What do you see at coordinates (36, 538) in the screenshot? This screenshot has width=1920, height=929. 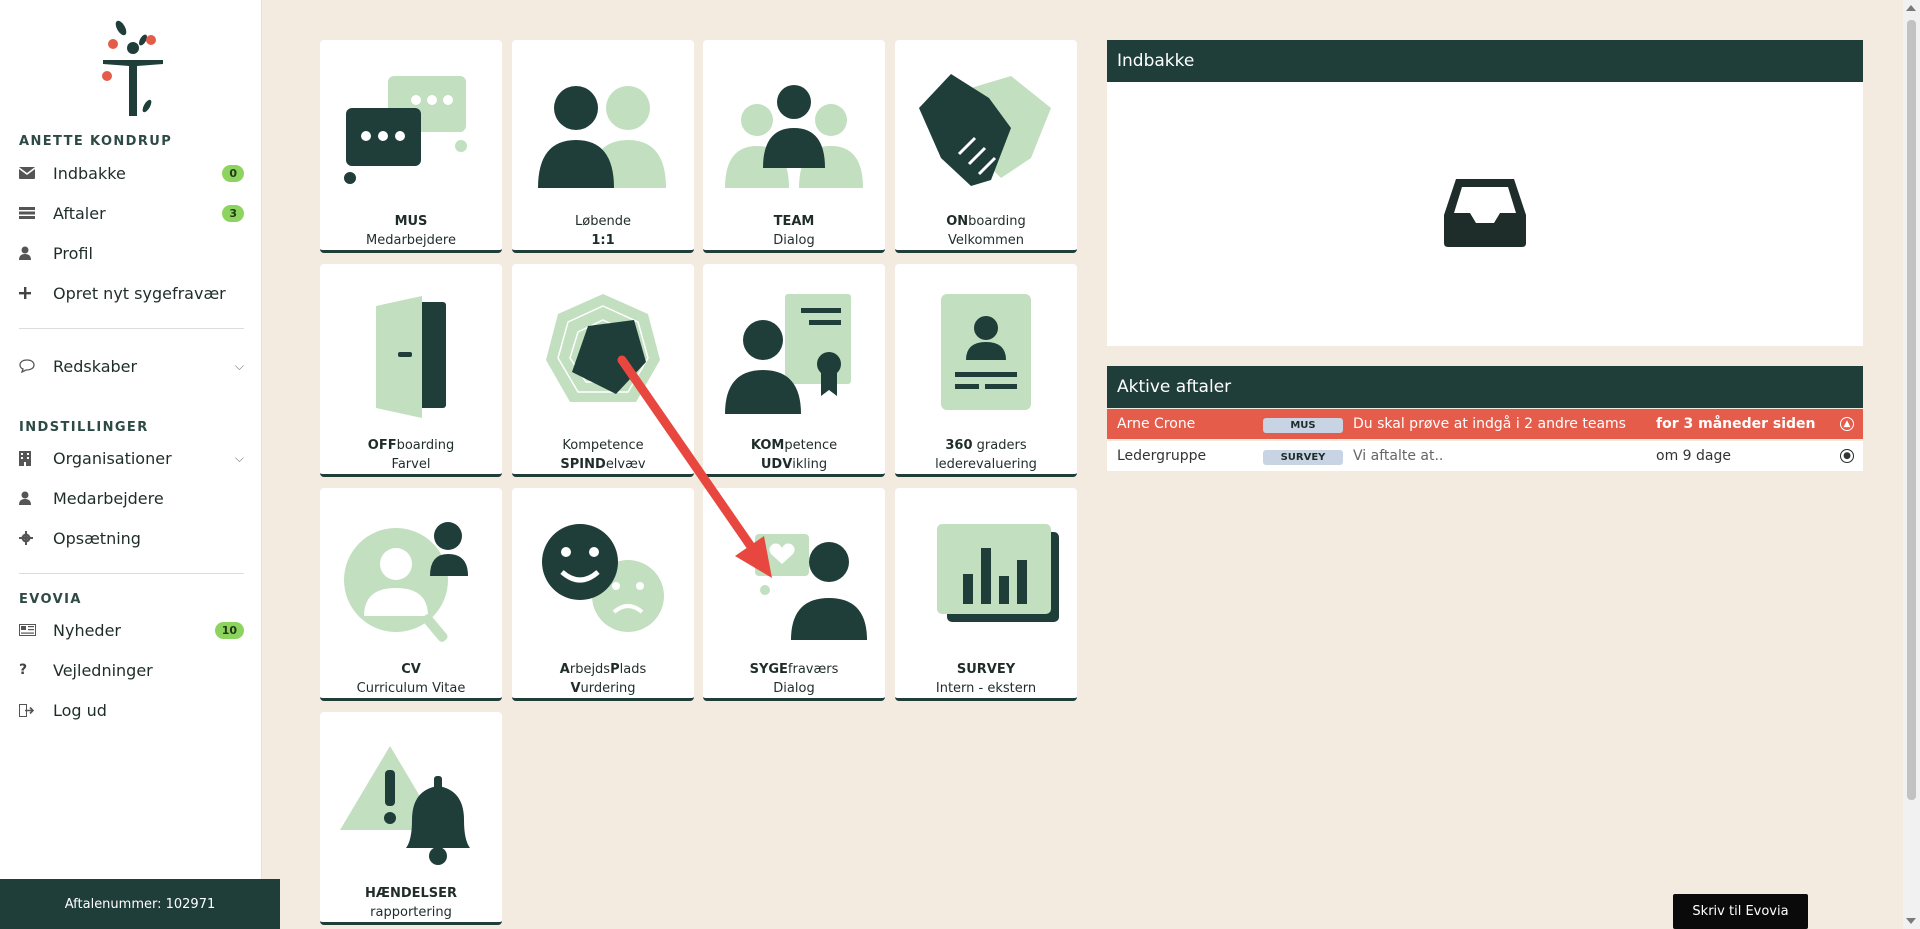 I see `gear-icon` at bounding box center [36, 538].